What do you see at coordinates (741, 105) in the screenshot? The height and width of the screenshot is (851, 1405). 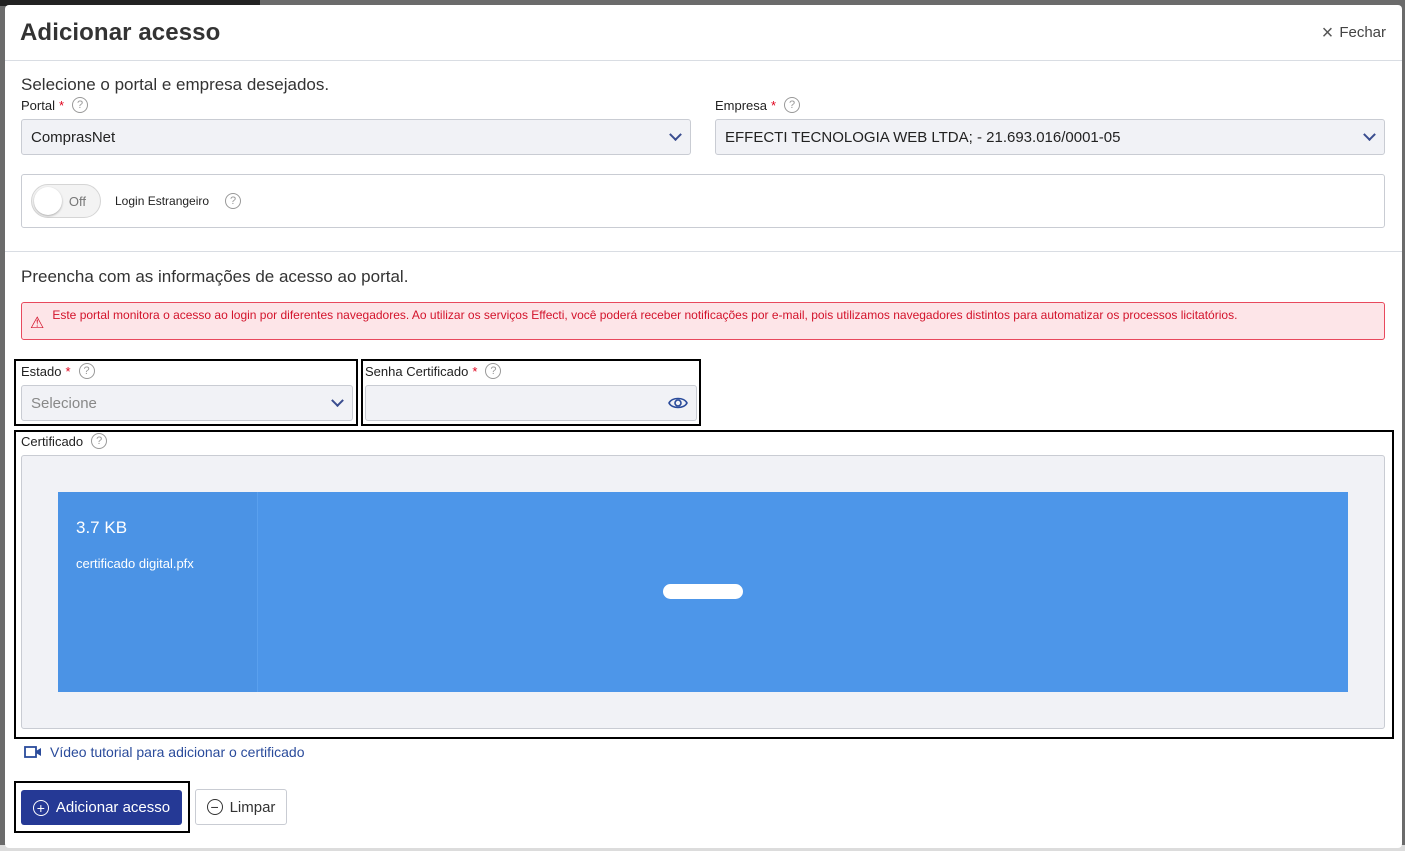 I see `empresa-label: Empresa` at bounding box center [741, 105].